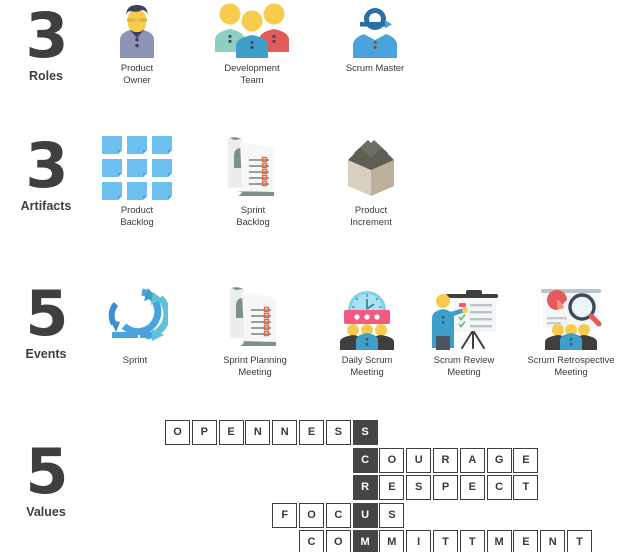 This screenshot has height=552, width=625. What do you see at coordinates (137, 73) in the screenshot?
I see `product-owner-caption: Product Owner` at bounding box center [137, 73].